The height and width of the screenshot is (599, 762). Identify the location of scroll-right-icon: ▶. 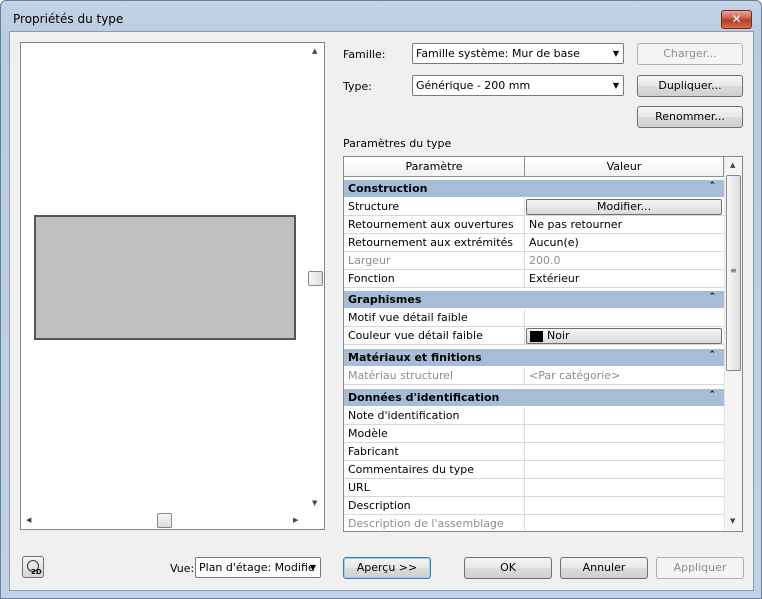
(295, 520).